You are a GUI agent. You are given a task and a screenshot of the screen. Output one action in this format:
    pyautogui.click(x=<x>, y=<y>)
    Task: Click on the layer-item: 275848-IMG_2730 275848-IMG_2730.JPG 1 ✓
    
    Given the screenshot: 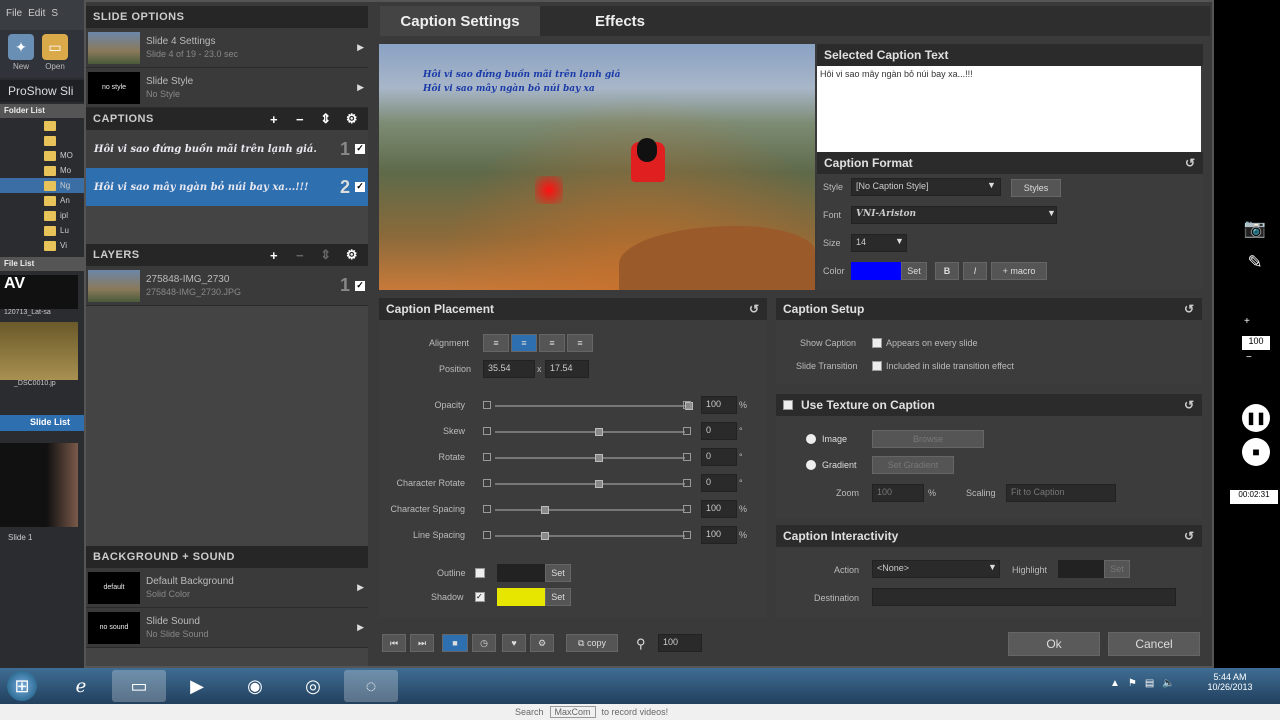 What is the action you would take?
    pyautogui.click(x=227, y=286)
    